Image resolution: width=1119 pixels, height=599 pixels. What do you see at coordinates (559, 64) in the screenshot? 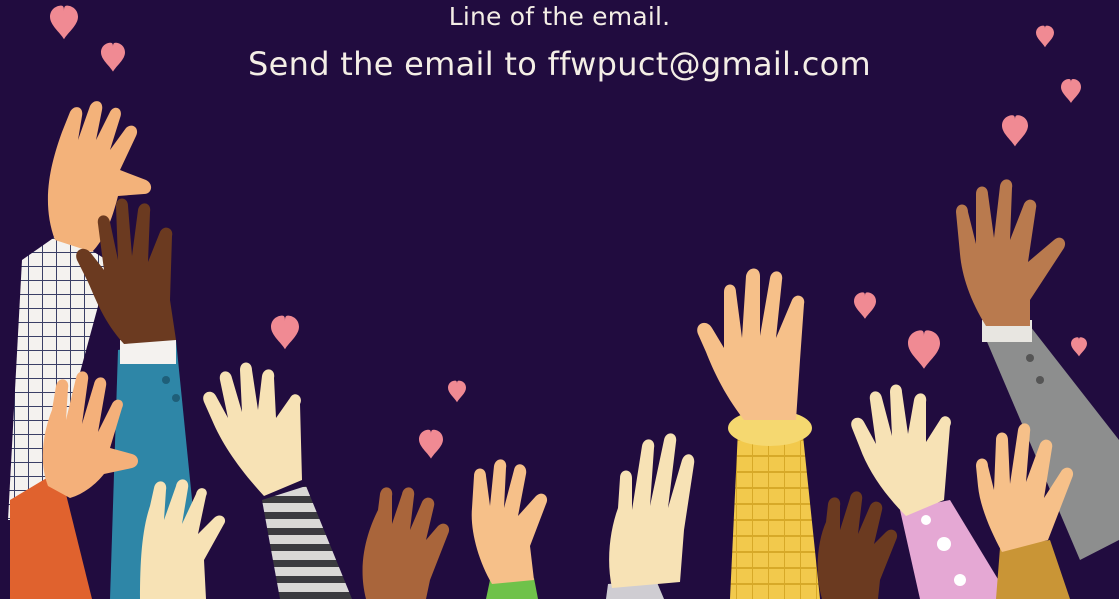
I see `email-address-instruction: Send the email to ffwpuct@gmail.com` at bounding box center [559, 64].